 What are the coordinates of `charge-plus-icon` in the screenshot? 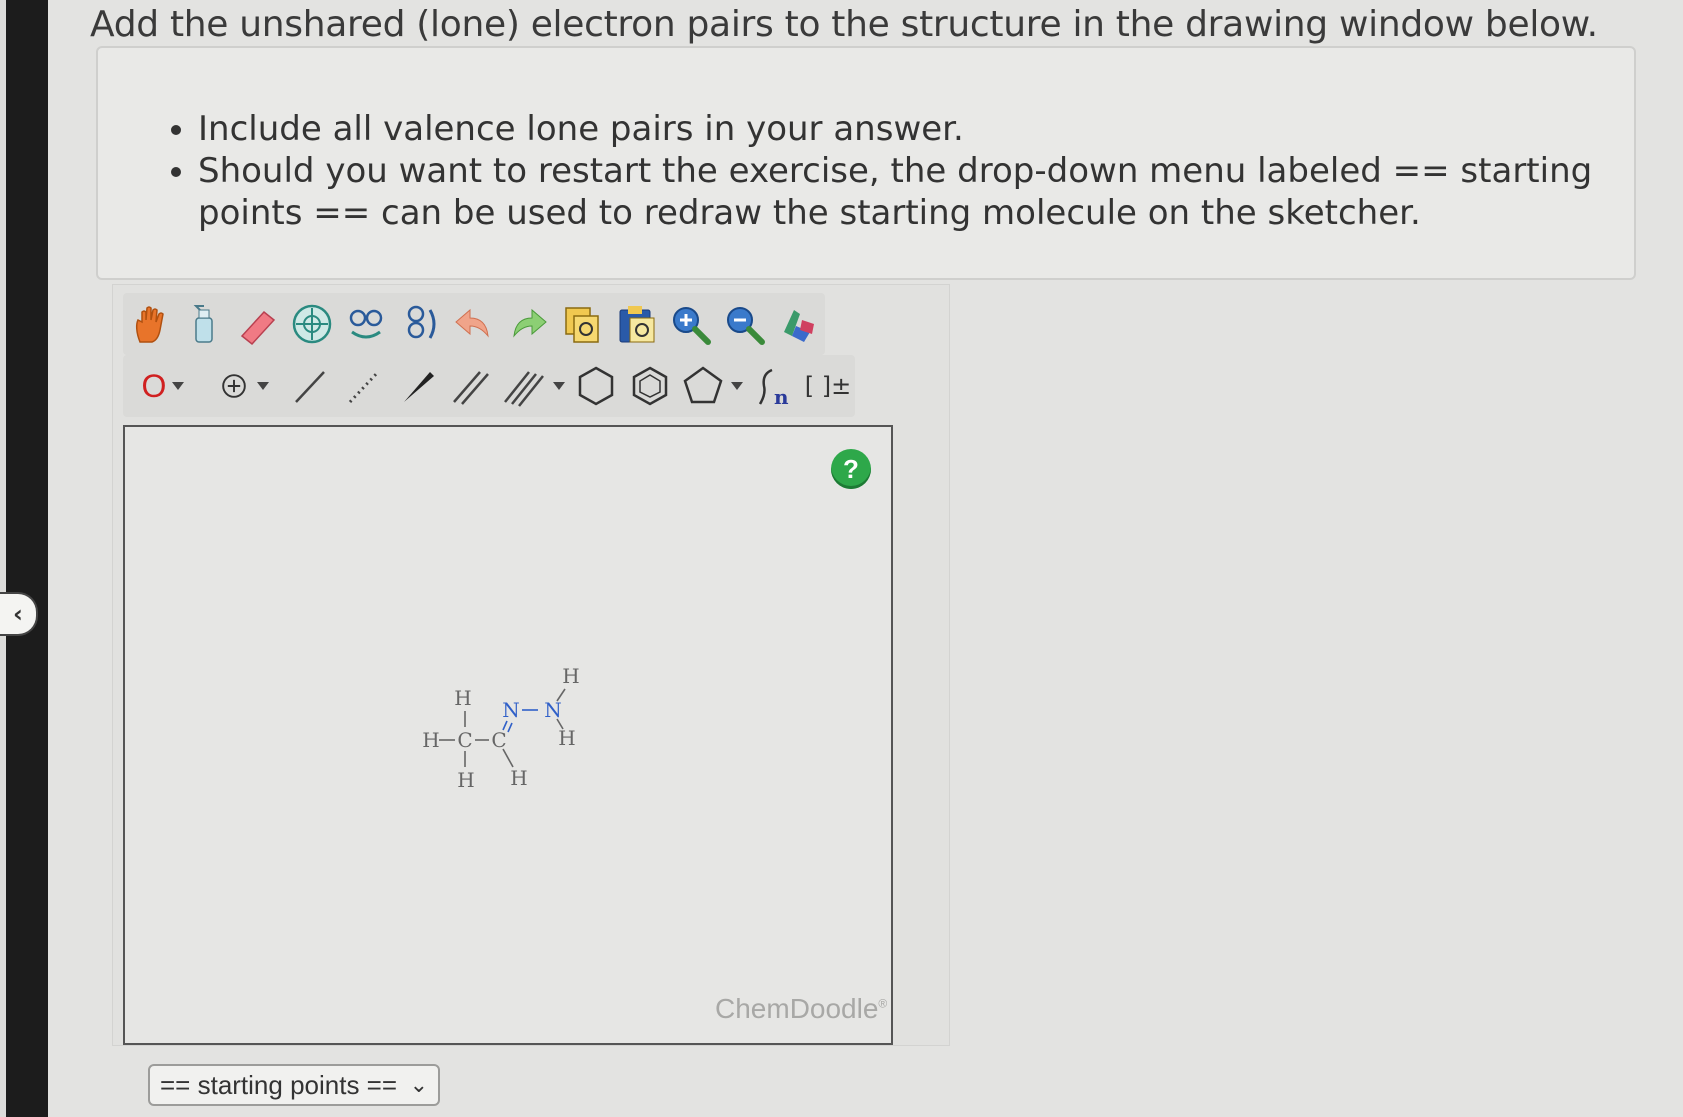 It's located at (234, 386).